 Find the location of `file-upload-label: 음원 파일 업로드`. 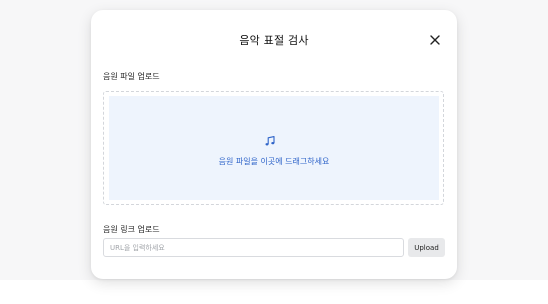

file-upload-label: 음원 파일 업로드 is located at coordinates (131, 76).